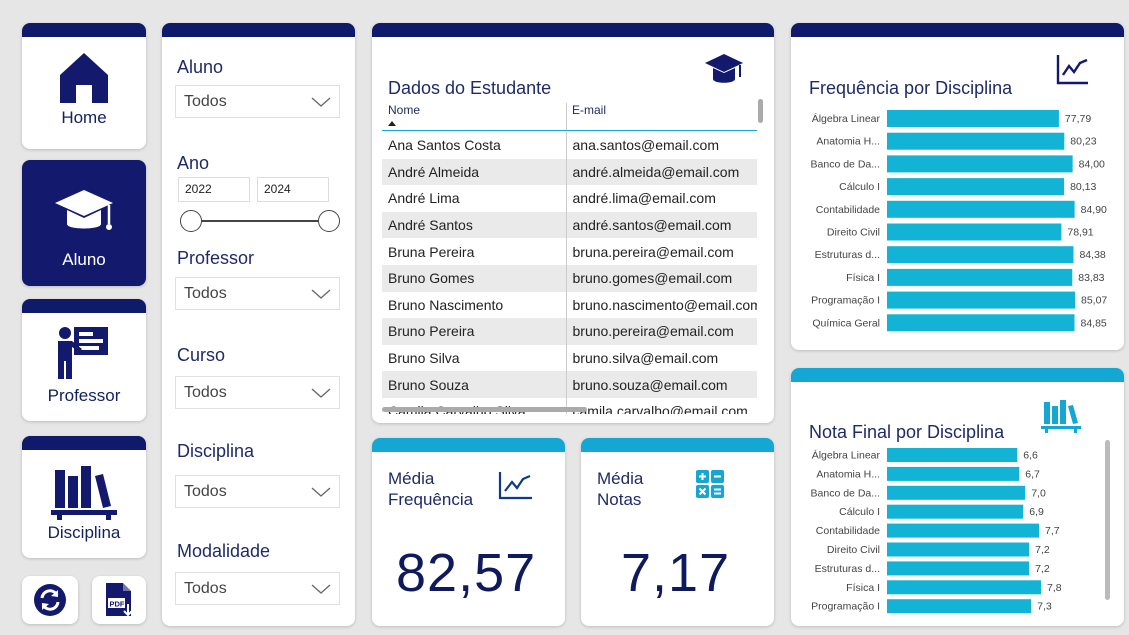 The width and height of the screenshot is (1129, 635). Describe the element at coordinates (84, 223) in the screenshot. I see `nav-aluno-button: Aluno` at that location.